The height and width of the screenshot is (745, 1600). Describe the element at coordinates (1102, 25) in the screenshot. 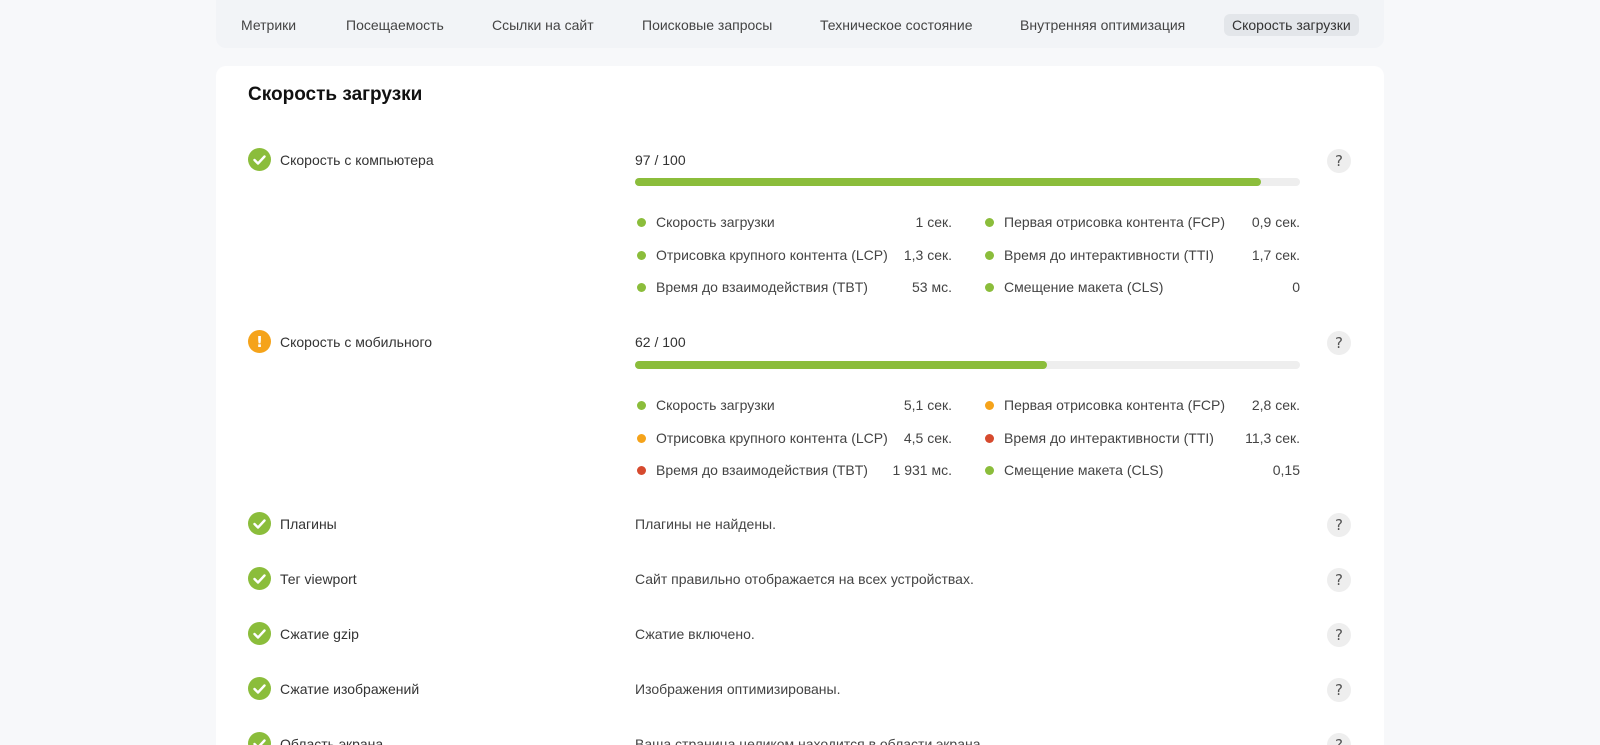

I see `tab-internal-optimization: Внутренняя оптимизация` at that location.